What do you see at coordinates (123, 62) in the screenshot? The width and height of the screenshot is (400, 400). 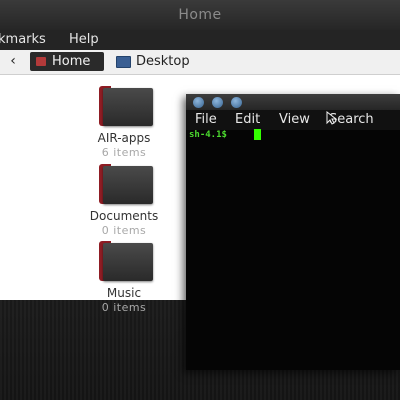 I see `desktop-icon` at bounding box center [123, 62].